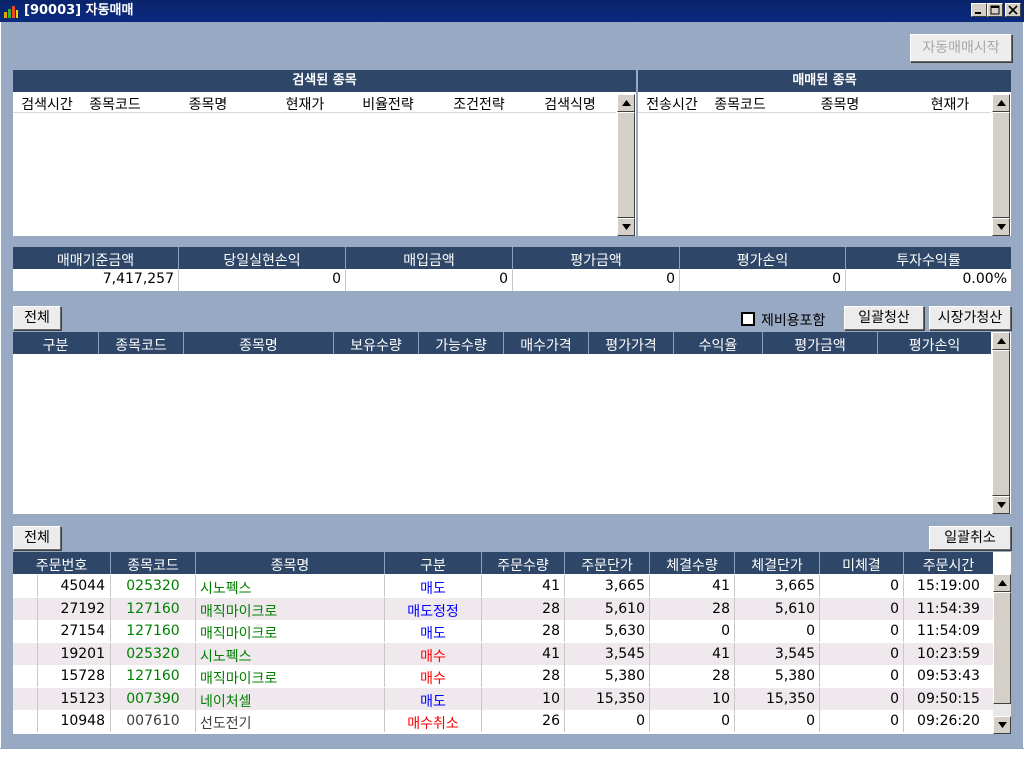  What do you see at coordinates (82, 608) in the screenshot?
I see `cell-order-no: 27192` at bounding box center [82, 608].